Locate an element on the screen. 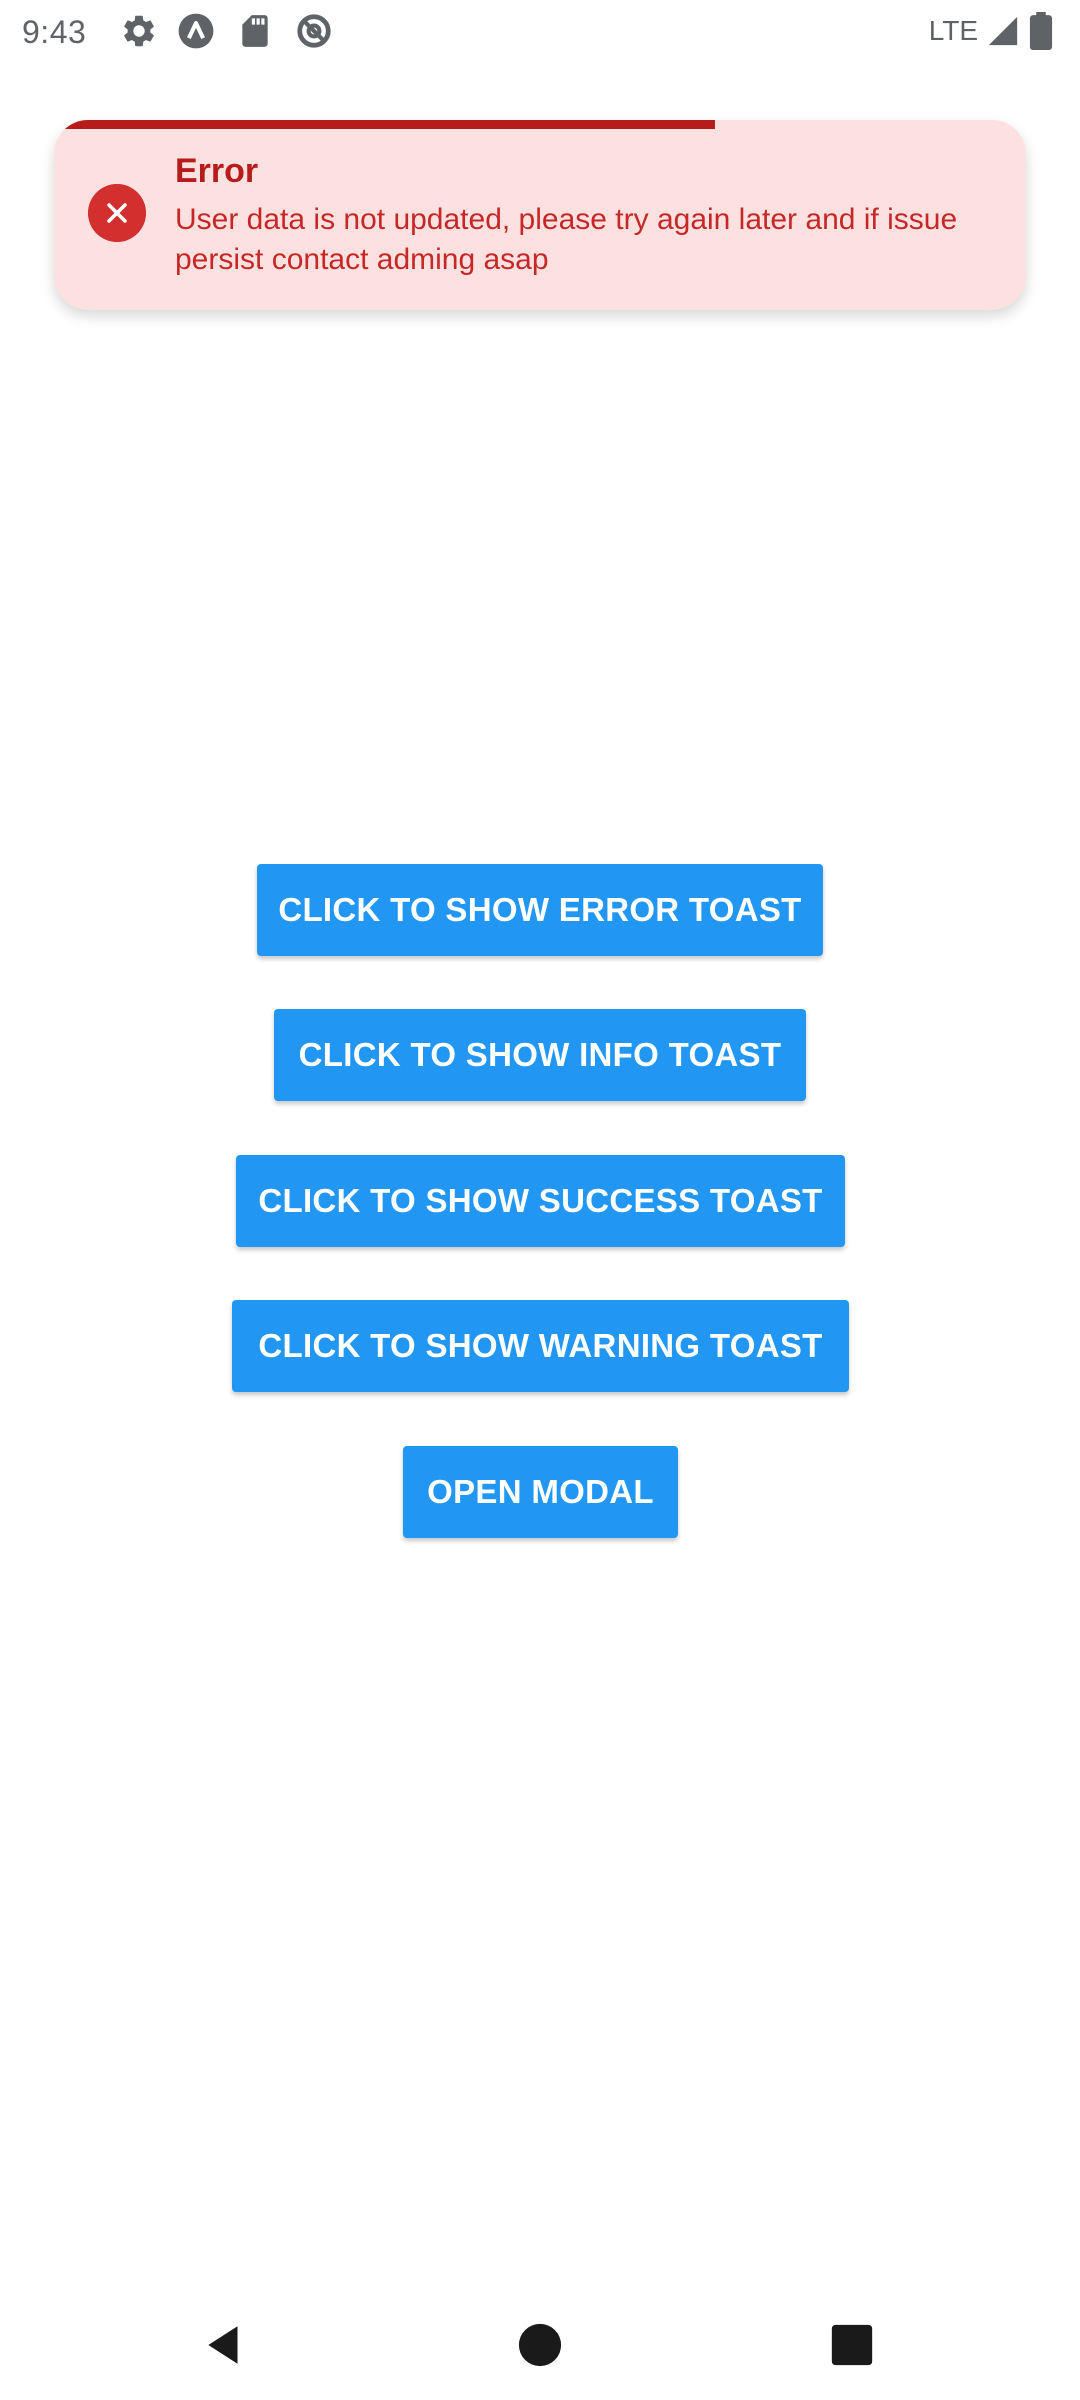  network-type-label: LTE is located at coordinates (953, 30).